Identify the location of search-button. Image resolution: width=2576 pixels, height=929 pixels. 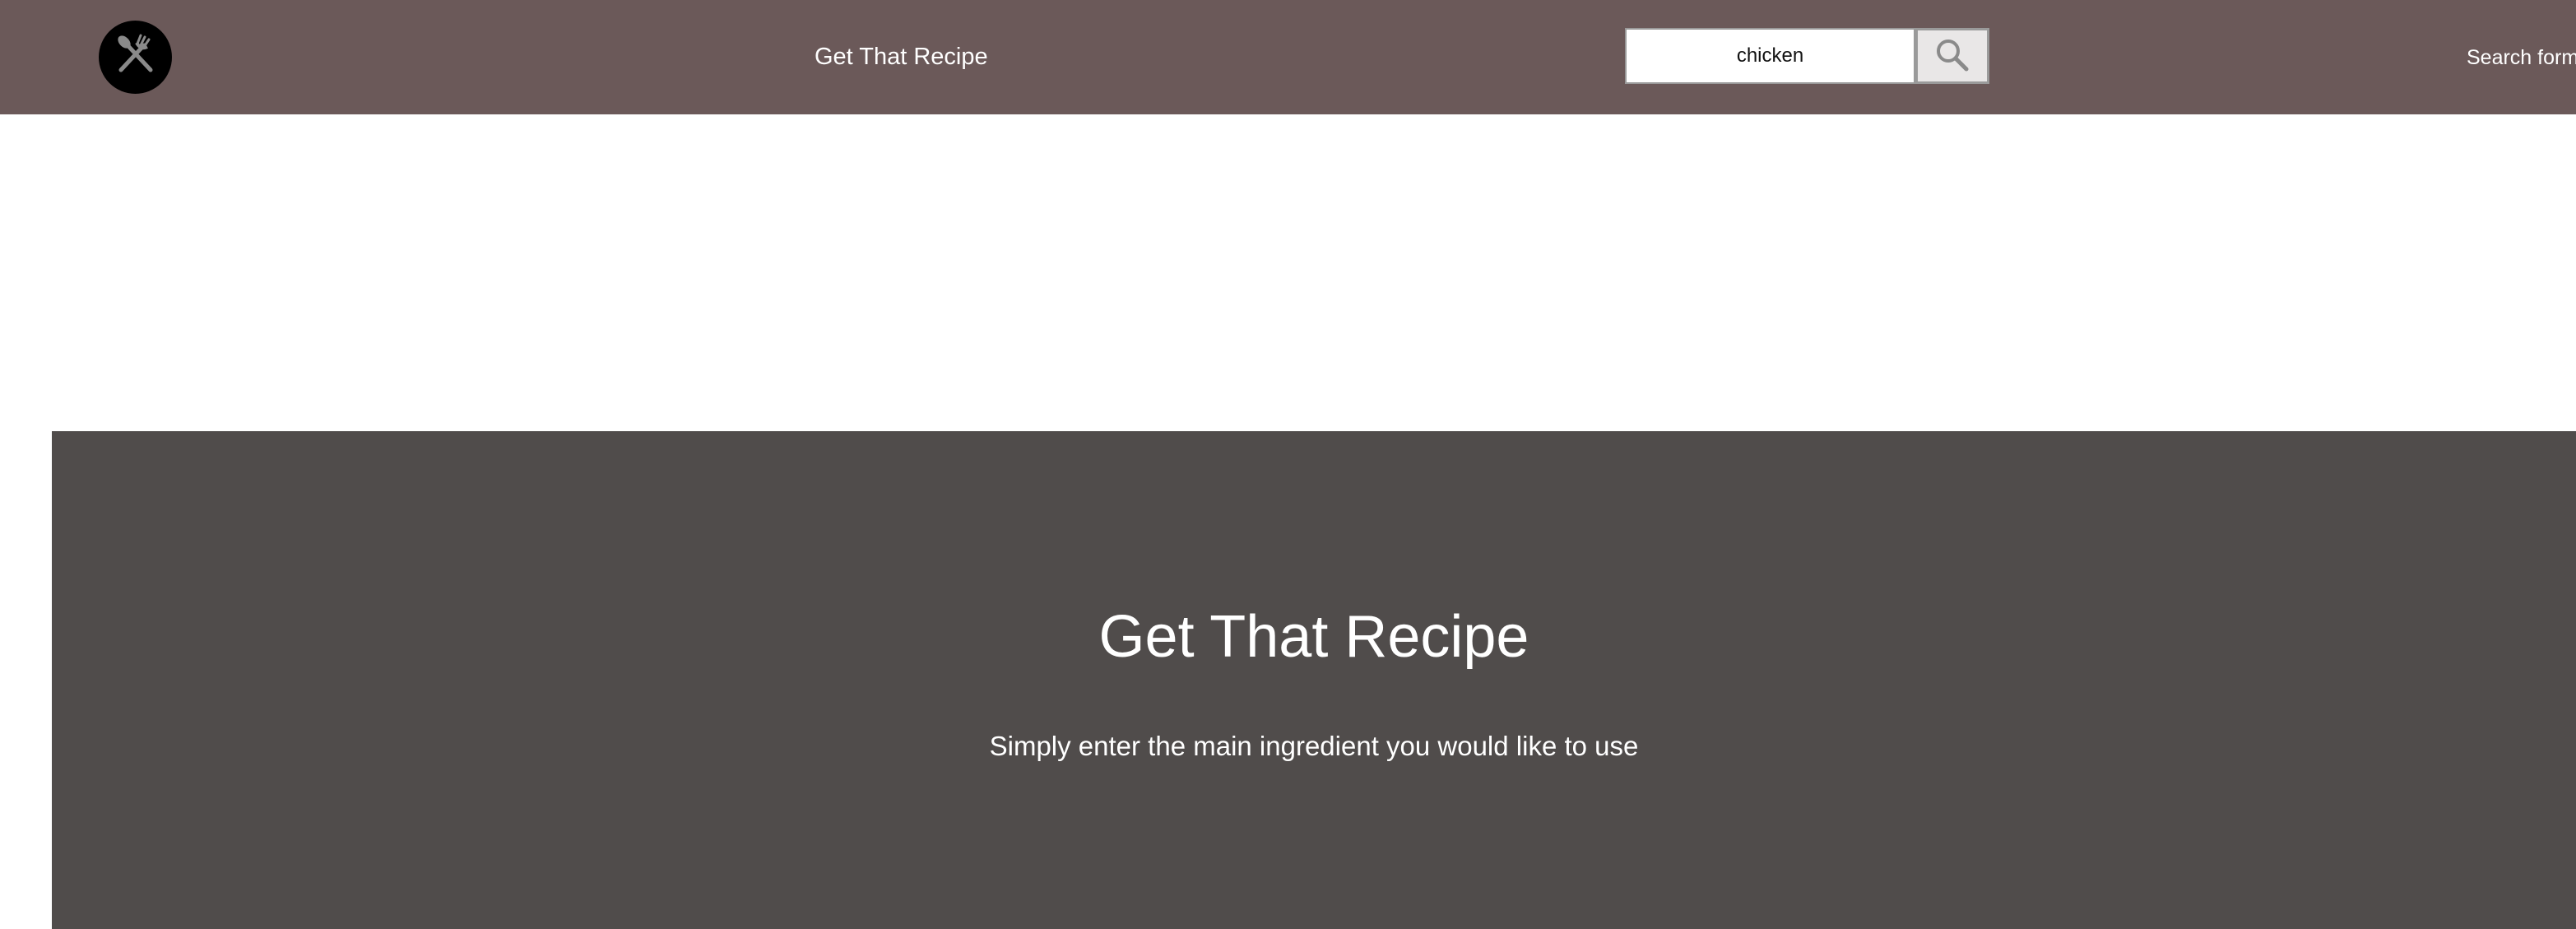
(1952, 56).